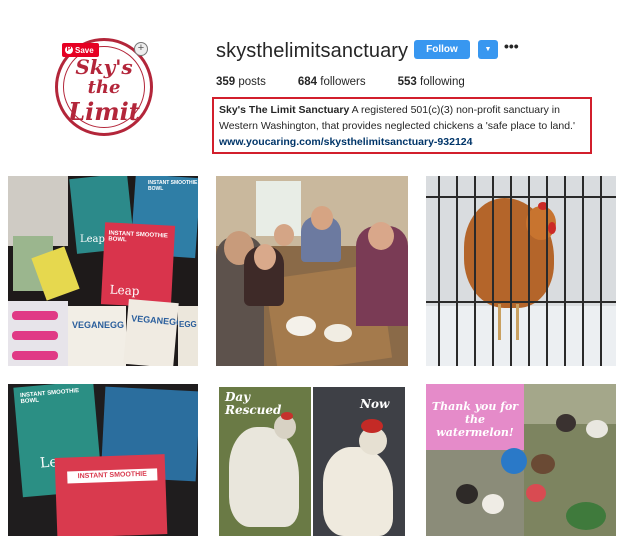 The image size is (624, 536). What do you see at coordinates (138, 265) in the screenshot?
I see `packet: INSTANT SMOOTHIE BOWL Leap` at bounding box center [138, 265].